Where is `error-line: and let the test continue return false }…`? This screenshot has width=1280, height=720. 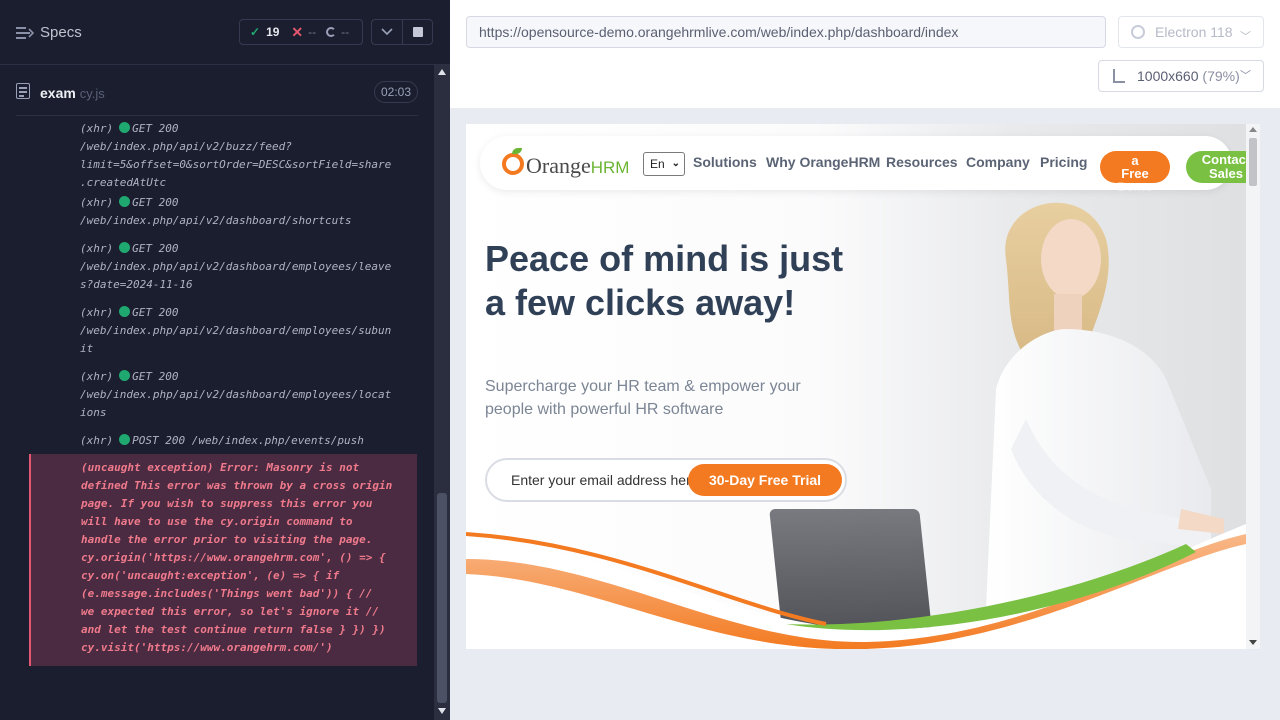
error-line: and let the test continue return false }… is located at coordinates (233, 629).